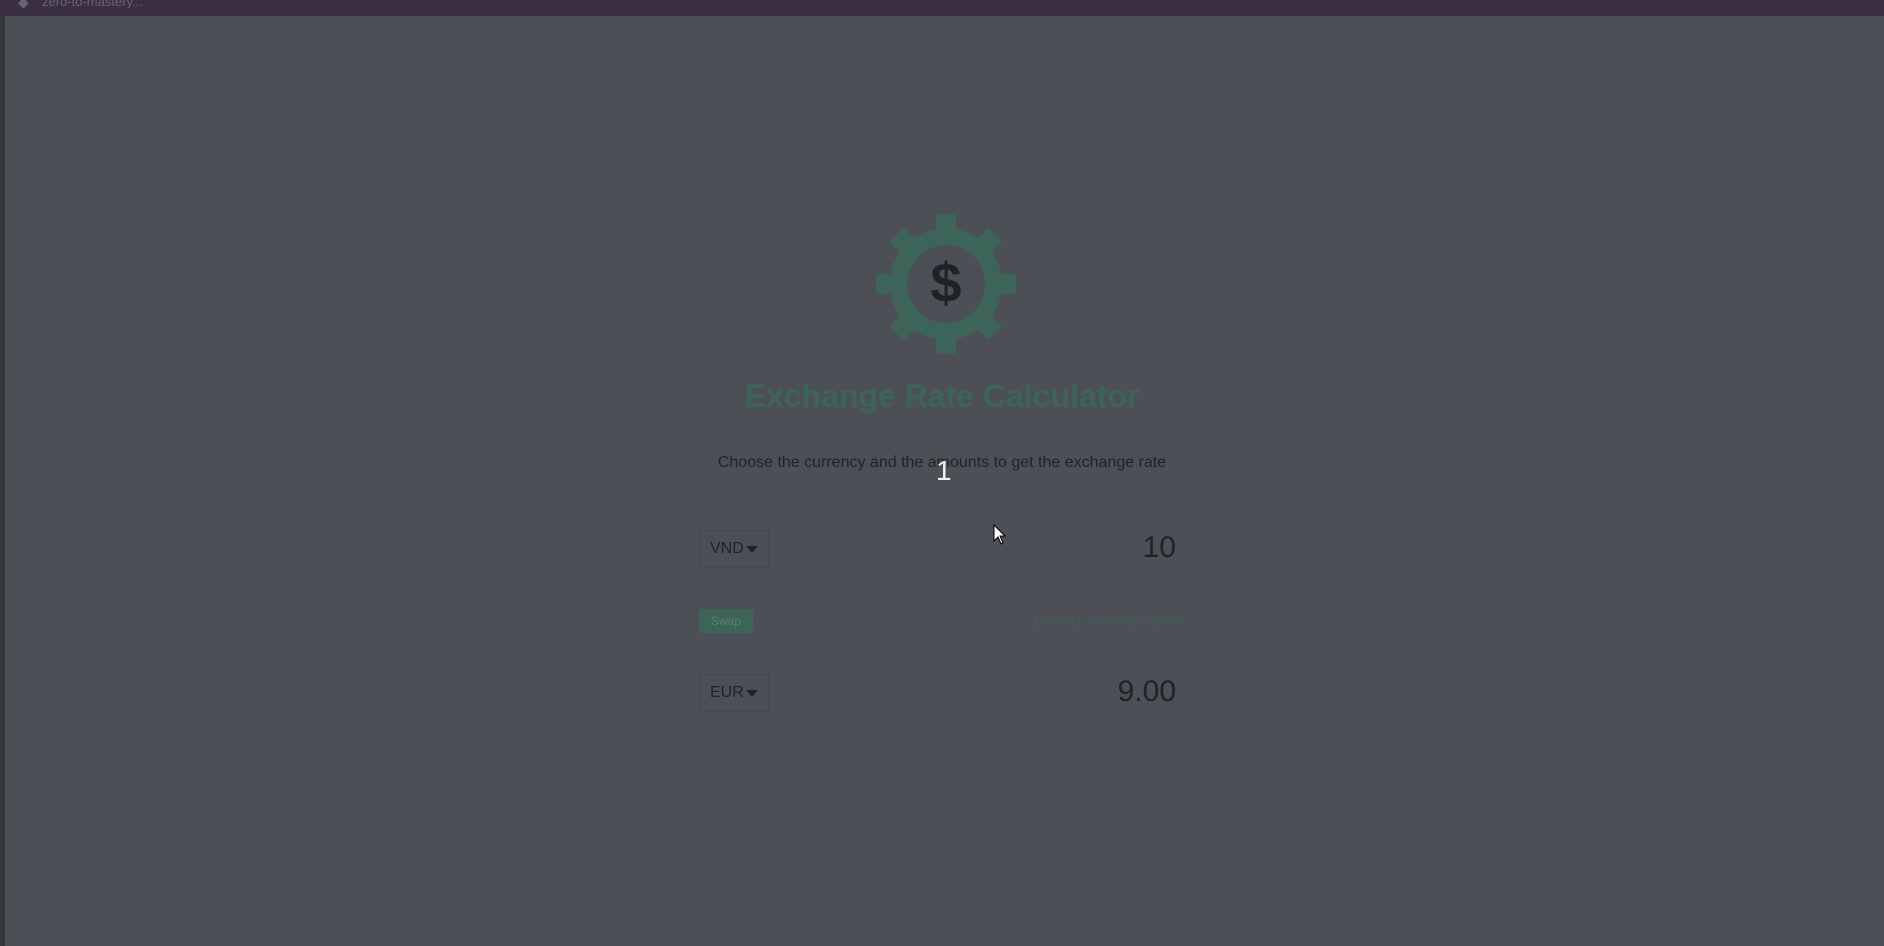  What do you see at coordinates (726, 621) in the screenshot?
I see `swap-button: Swap` at bounding box center [726, 621].